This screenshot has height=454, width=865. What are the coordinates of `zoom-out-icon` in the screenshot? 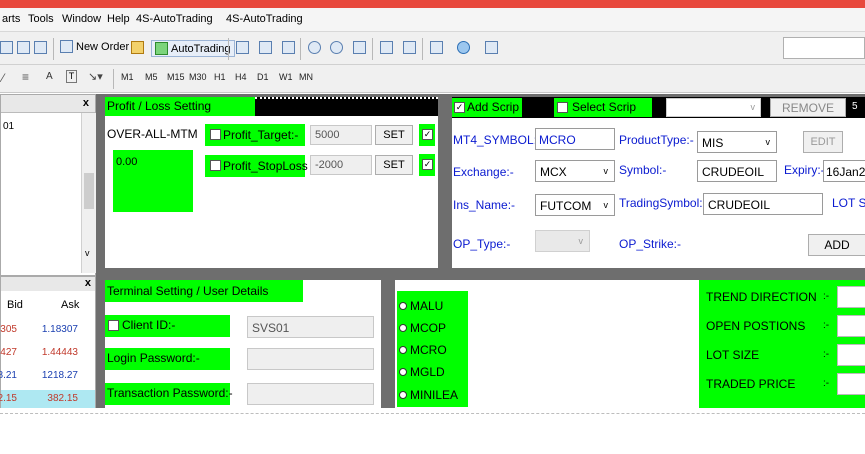 It's located at (336, 47).